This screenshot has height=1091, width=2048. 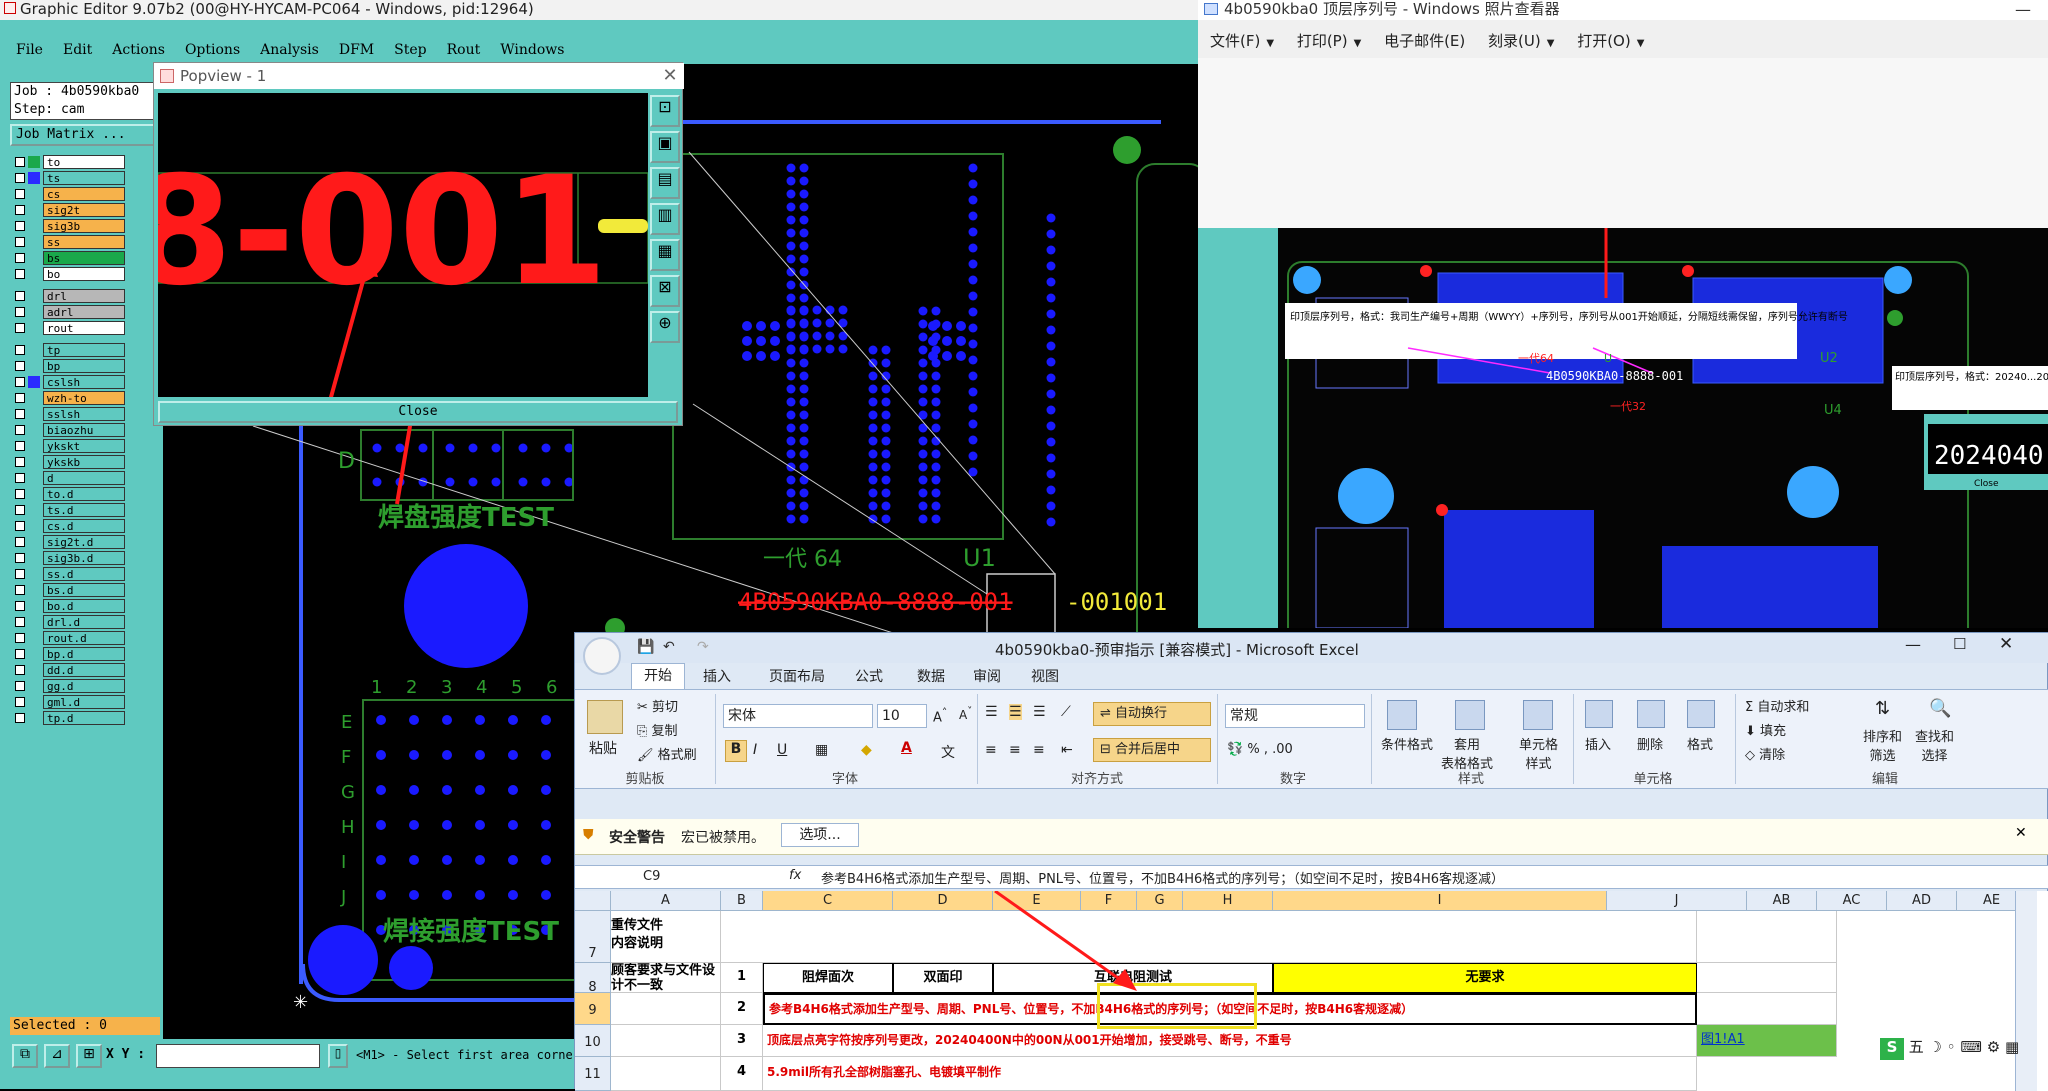 What do you see at coordinates (2021, 833) in the screenshot?
I see `security-close-icon: ✕` at bounding box center [2021, 833].